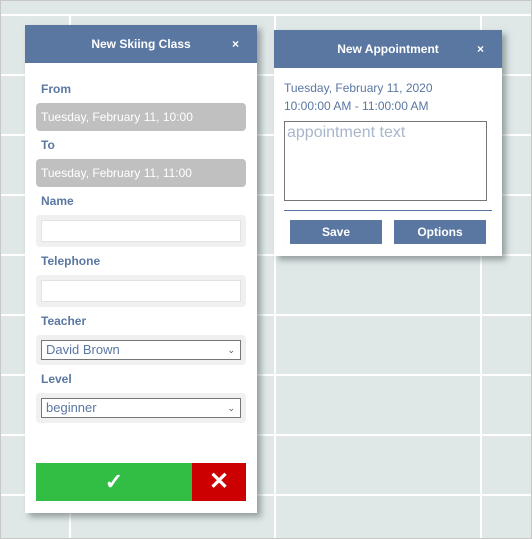  I want to click on telephone-input, so click(141, 291).